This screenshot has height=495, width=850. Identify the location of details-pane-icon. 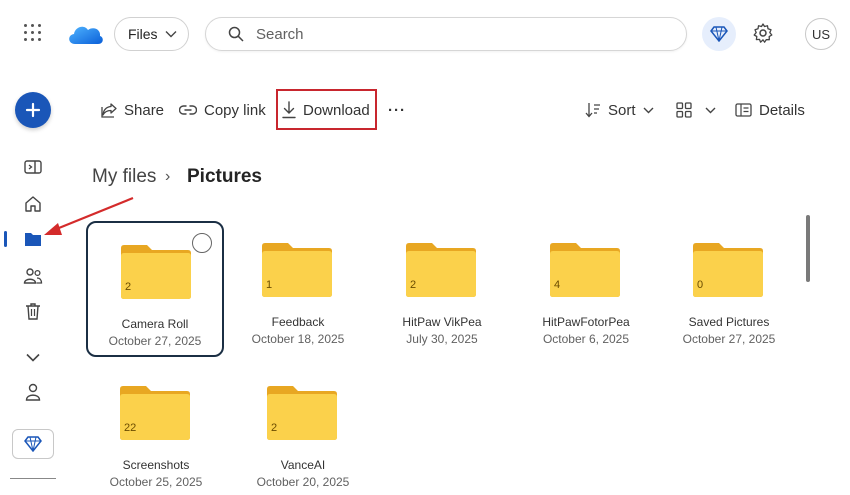
(743, 110).